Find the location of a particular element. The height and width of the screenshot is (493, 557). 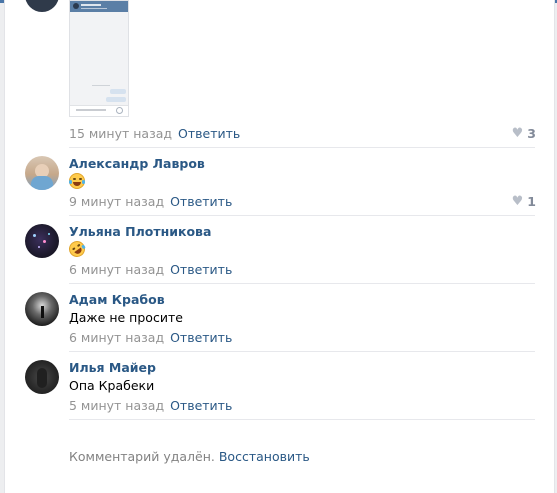

like-count: 1 is located at coordinates (531, 201).